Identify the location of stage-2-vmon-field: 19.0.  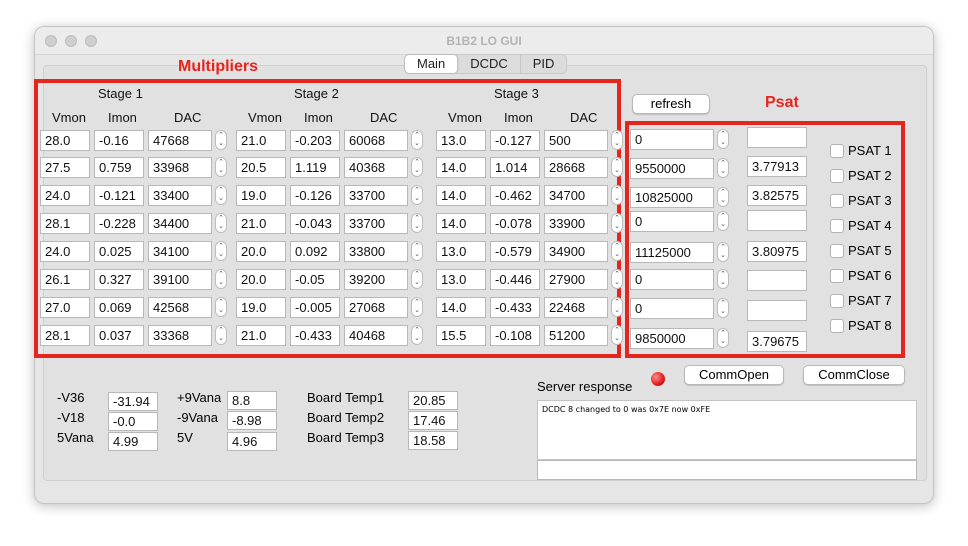
(261, 307).